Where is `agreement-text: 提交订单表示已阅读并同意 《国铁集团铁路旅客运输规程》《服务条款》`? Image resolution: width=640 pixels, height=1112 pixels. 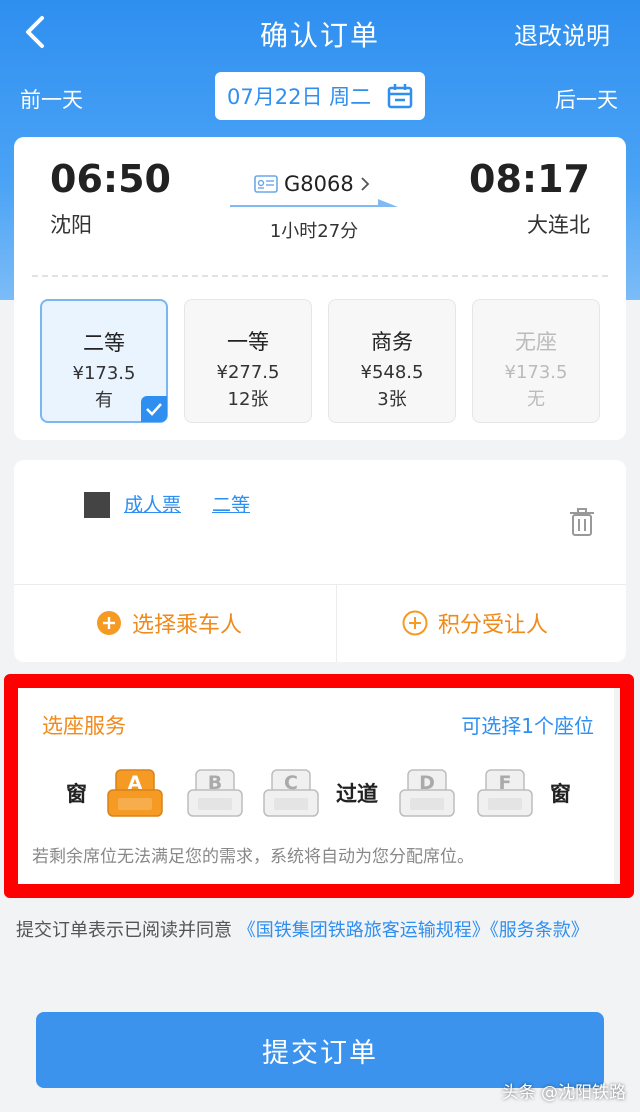 agreement-text: 提交订单表示已阅读并同意 《国铁集团铁路旅客运输规程》《服务条款》 is located at coordinates (316, 931).